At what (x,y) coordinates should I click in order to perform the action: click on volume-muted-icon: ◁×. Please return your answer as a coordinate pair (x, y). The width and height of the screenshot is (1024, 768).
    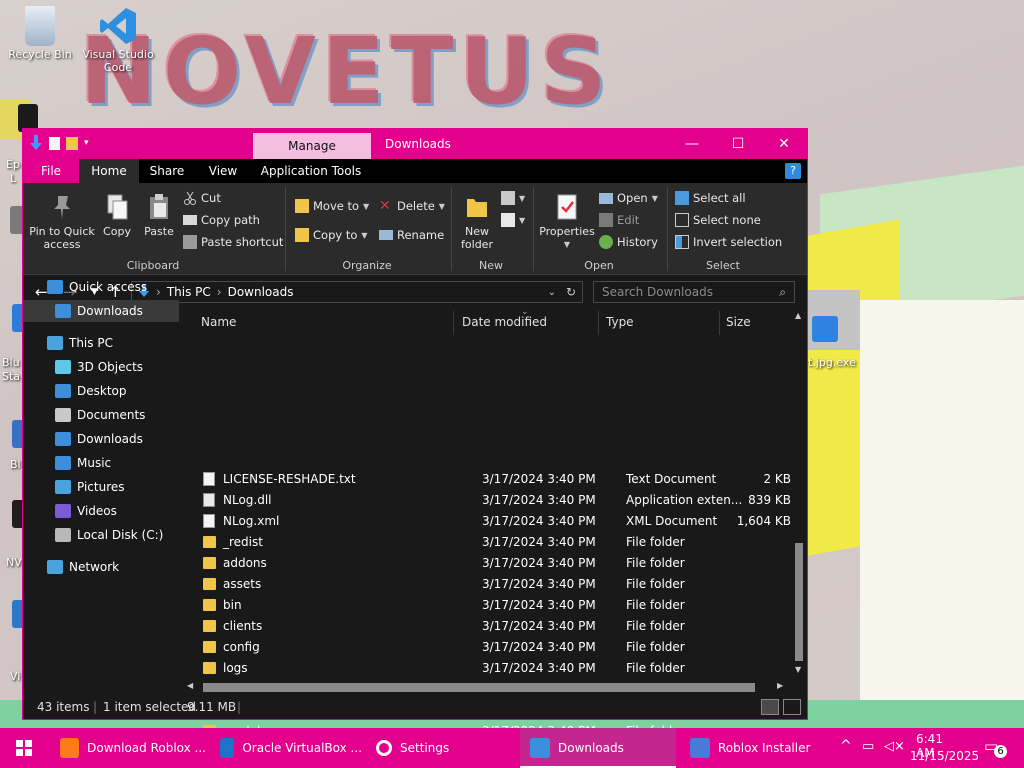
    Looking at the image, I should click on (894, 746).